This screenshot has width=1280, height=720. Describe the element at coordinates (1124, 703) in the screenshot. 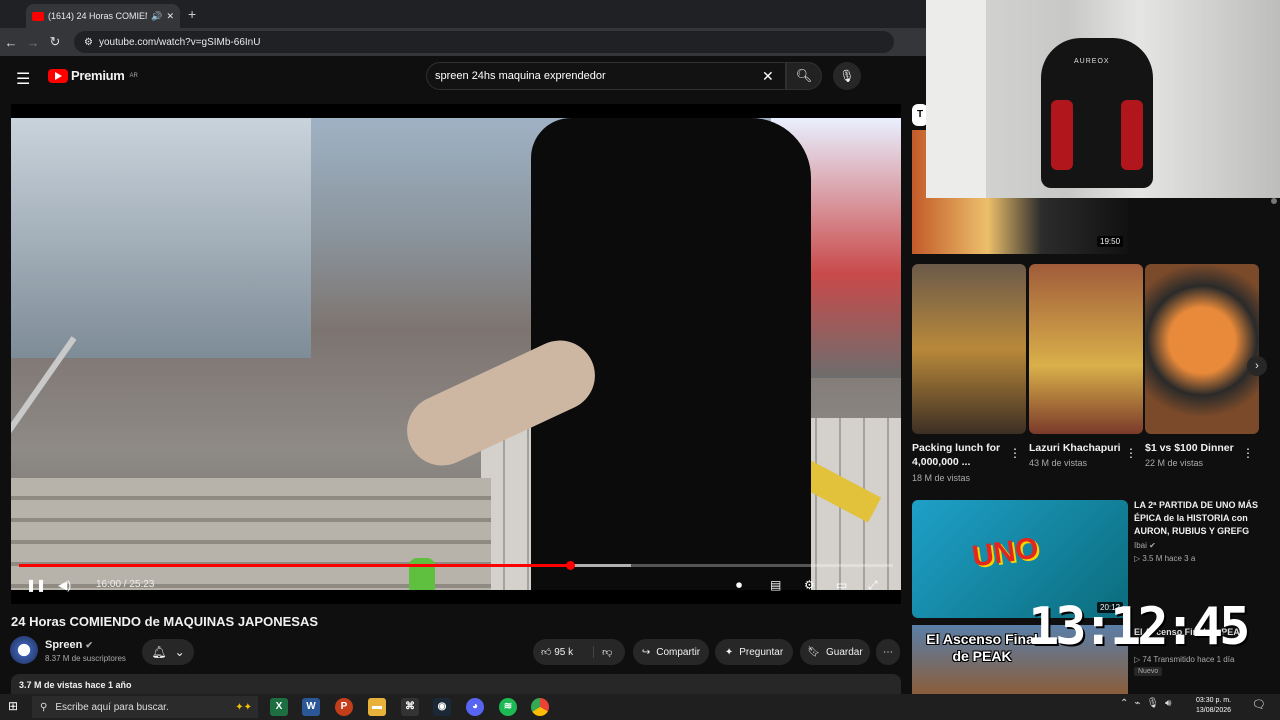

I see `chevron-up-icon: ⌃` at that location.